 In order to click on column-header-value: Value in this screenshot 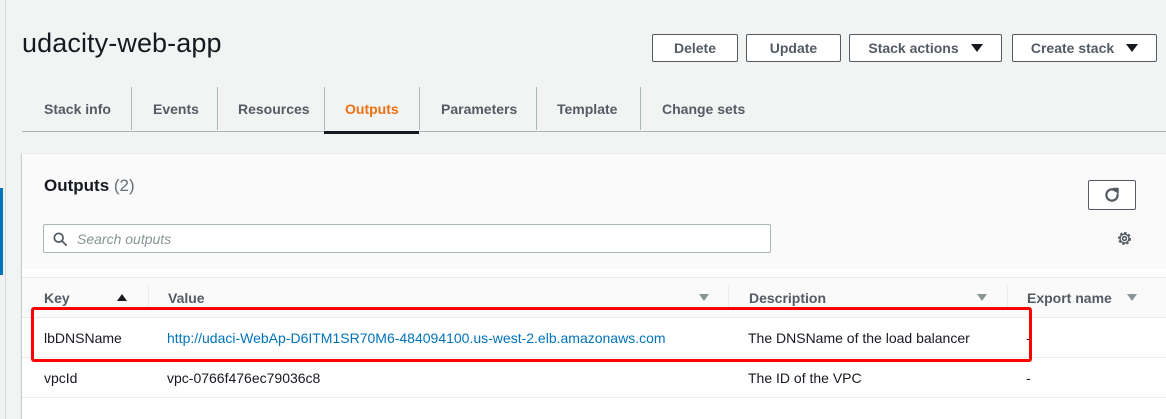, I will do `click(186, 297)`.